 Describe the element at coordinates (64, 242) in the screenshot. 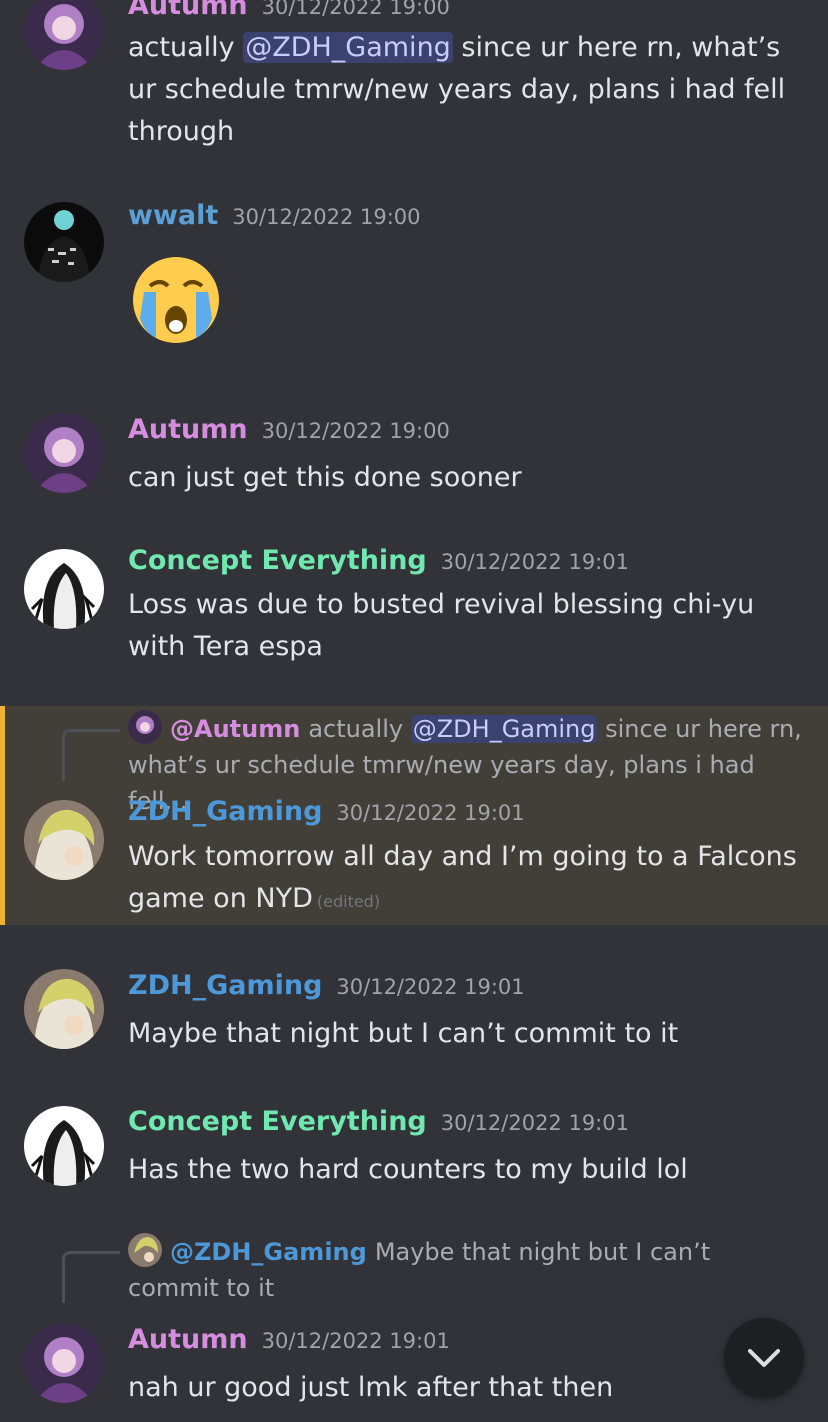

I see `avatar-wwalt` at that location.